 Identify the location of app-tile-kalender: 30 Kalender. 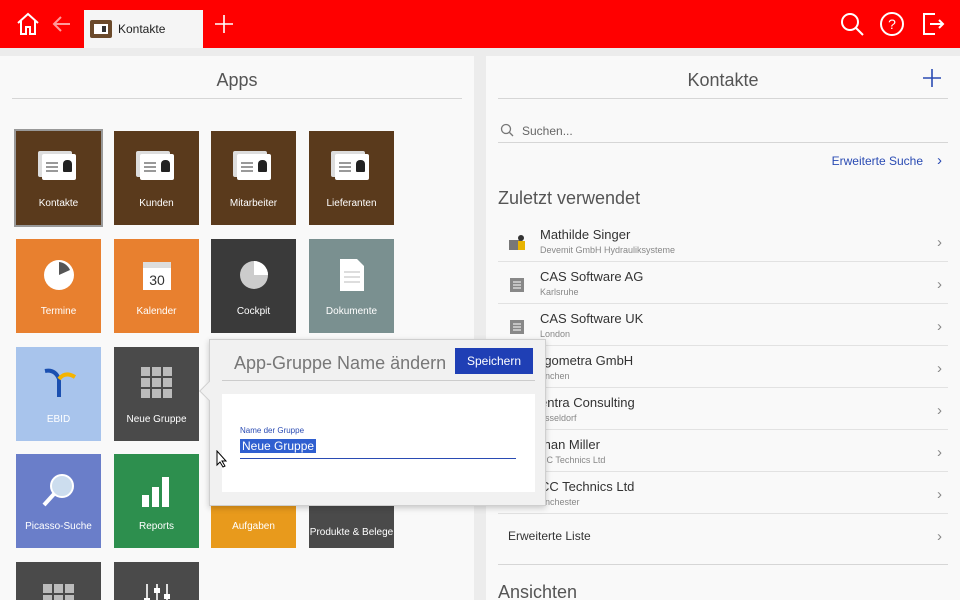
(156, 286).